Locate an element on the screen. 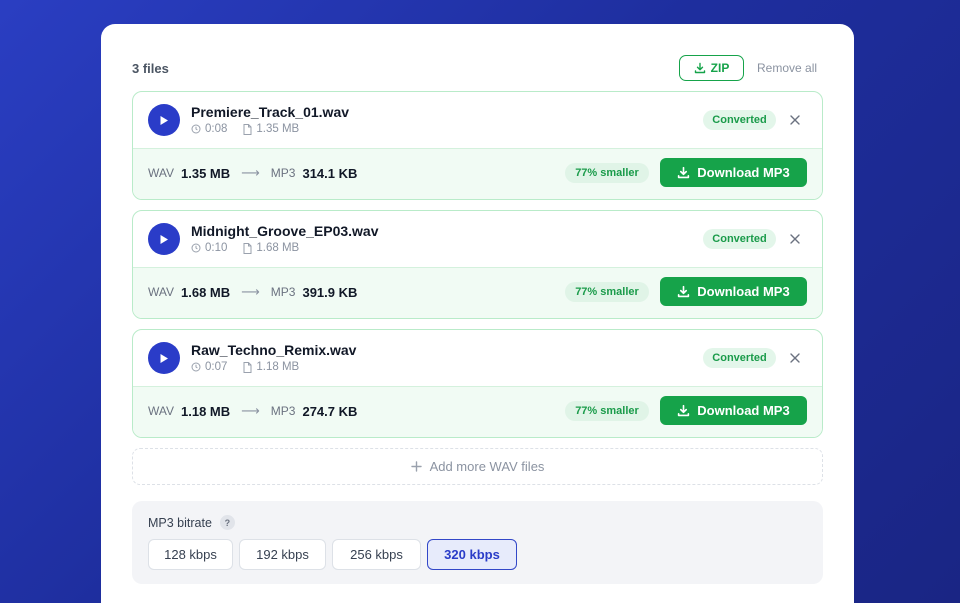 Image resolution: width=960 pixels, height=603 pixels. file-meta: 0:10 1.68 MB is located at coordinates (245, 248).